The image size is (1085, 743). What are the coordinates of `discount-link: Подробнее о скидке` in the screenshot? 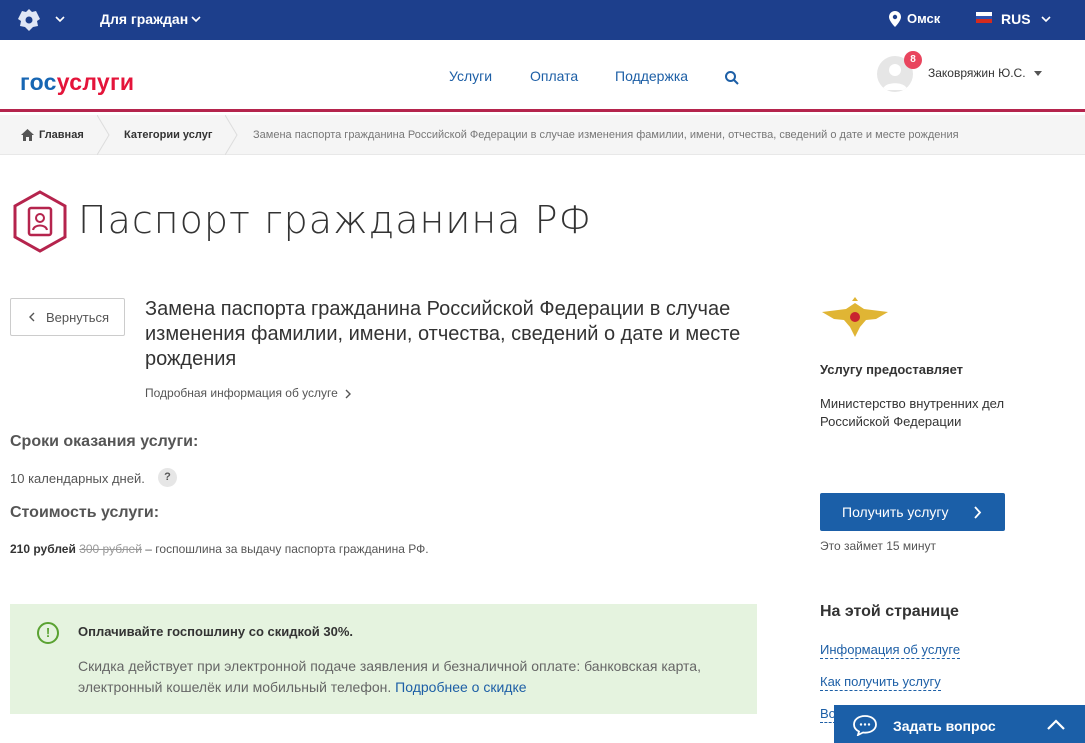 It's located at (460, 687).